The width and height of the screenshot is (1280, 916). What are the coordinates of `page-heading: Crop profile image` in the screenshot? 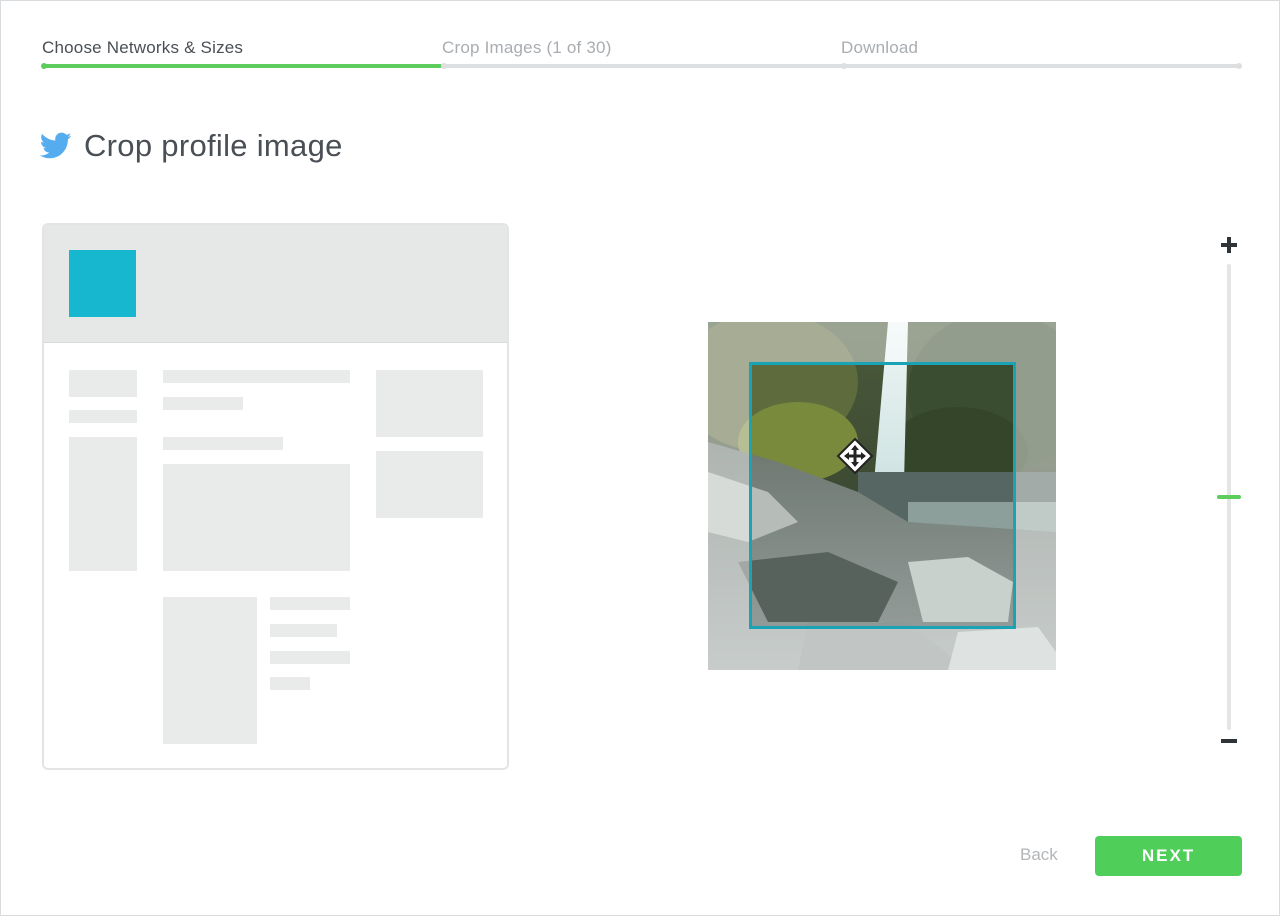 It's located at (191, 146).